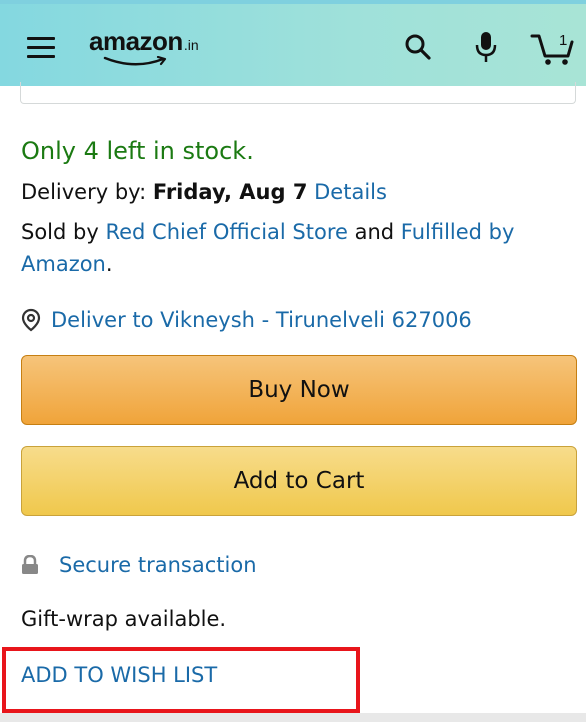 The width and height of the screenshot is (586, 722). I want to click on lock-icon, so click(30, 564).